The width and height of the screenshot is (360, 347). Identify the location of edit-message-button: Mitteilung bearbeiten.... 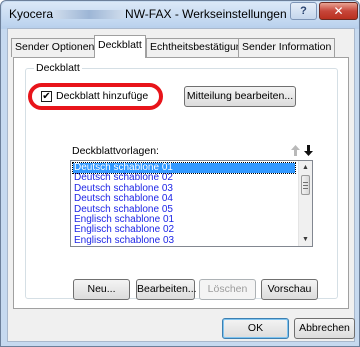
(240, 96).